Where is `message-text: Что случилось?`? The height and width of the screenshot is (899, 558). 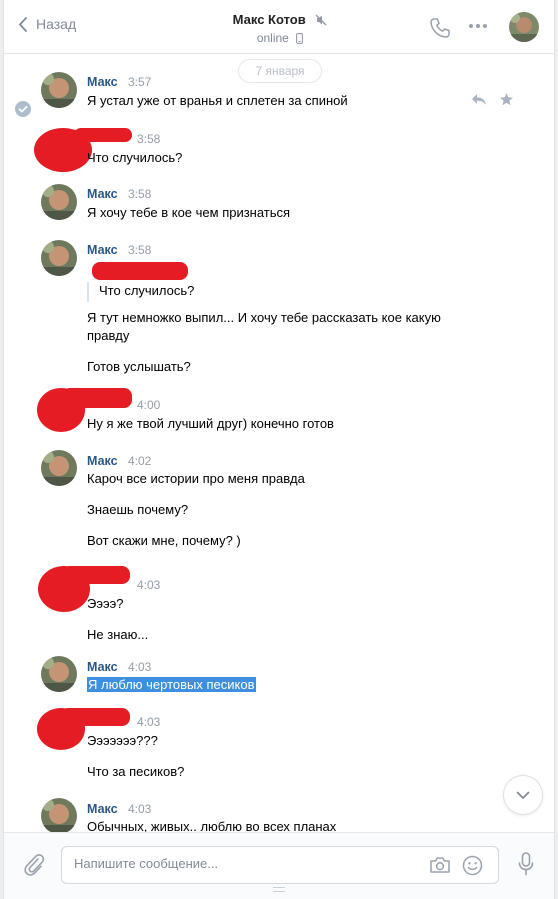 message-text: Что случилось? is located at coordinates (135, 157).